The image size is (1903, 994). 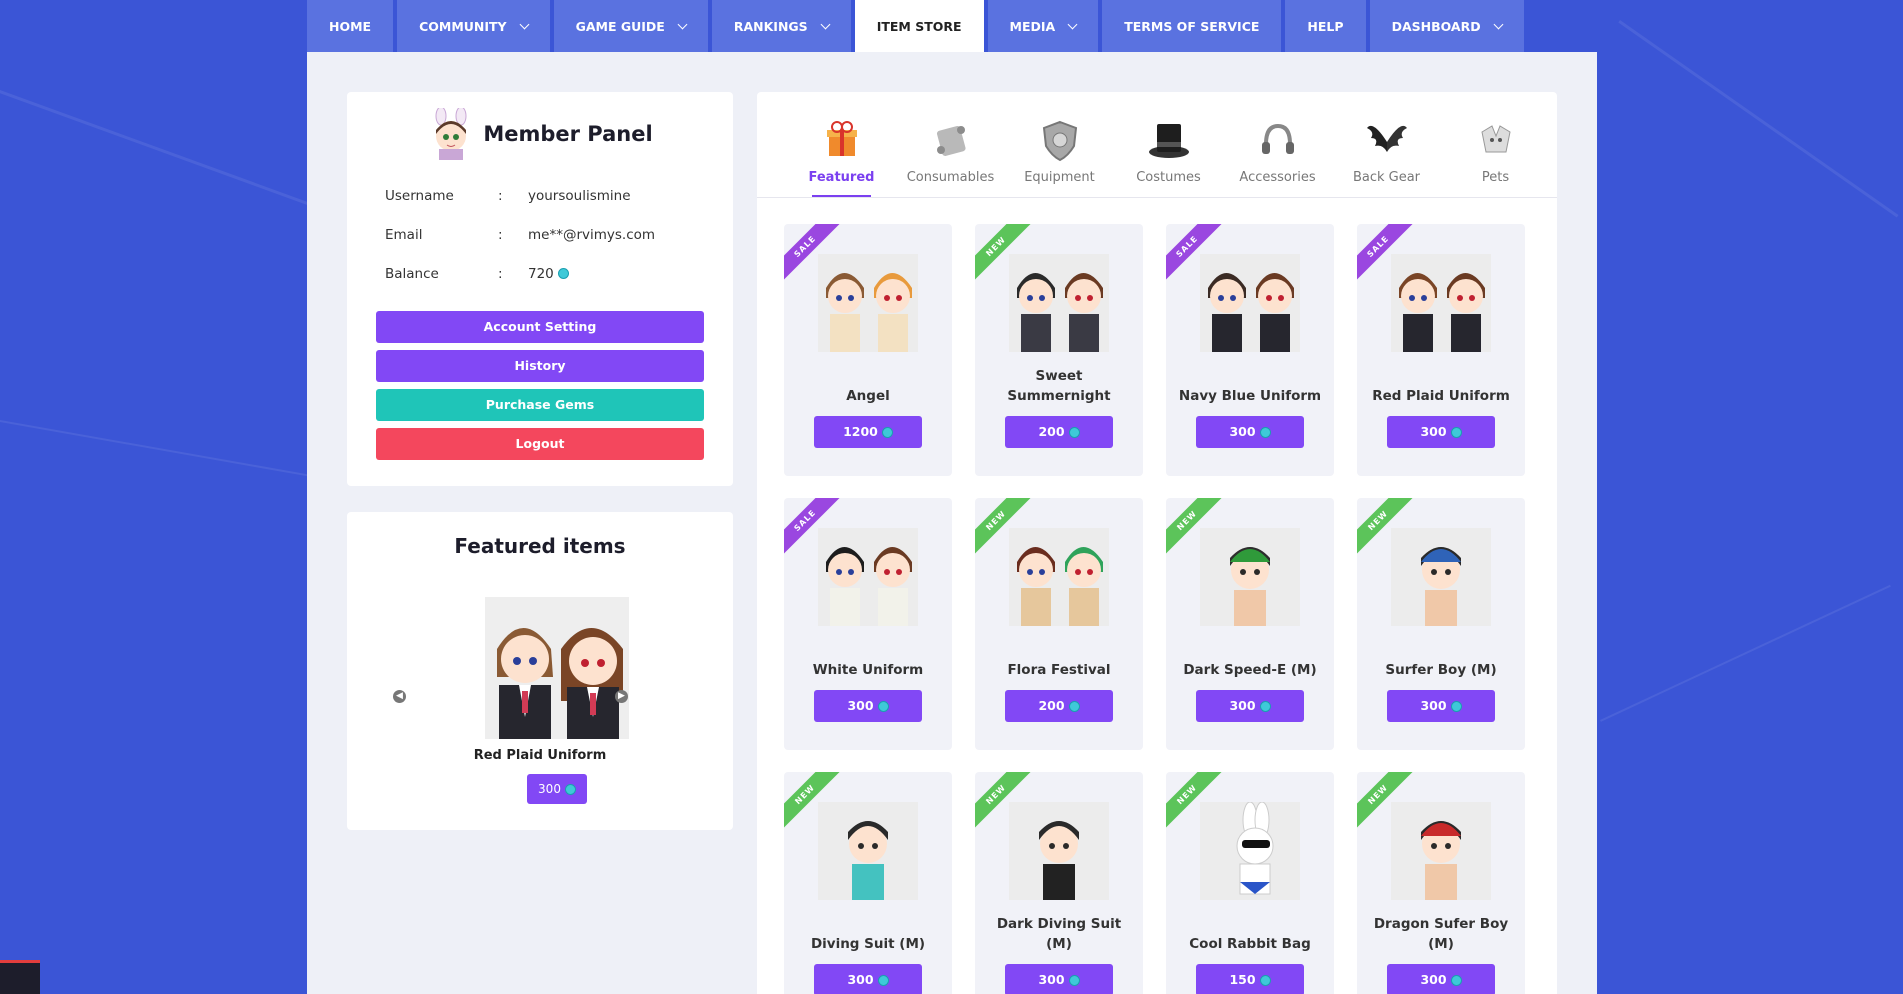 I want to click on store-item-card: NEW Diving Suit (M) 300, so click(x=868, y=883).